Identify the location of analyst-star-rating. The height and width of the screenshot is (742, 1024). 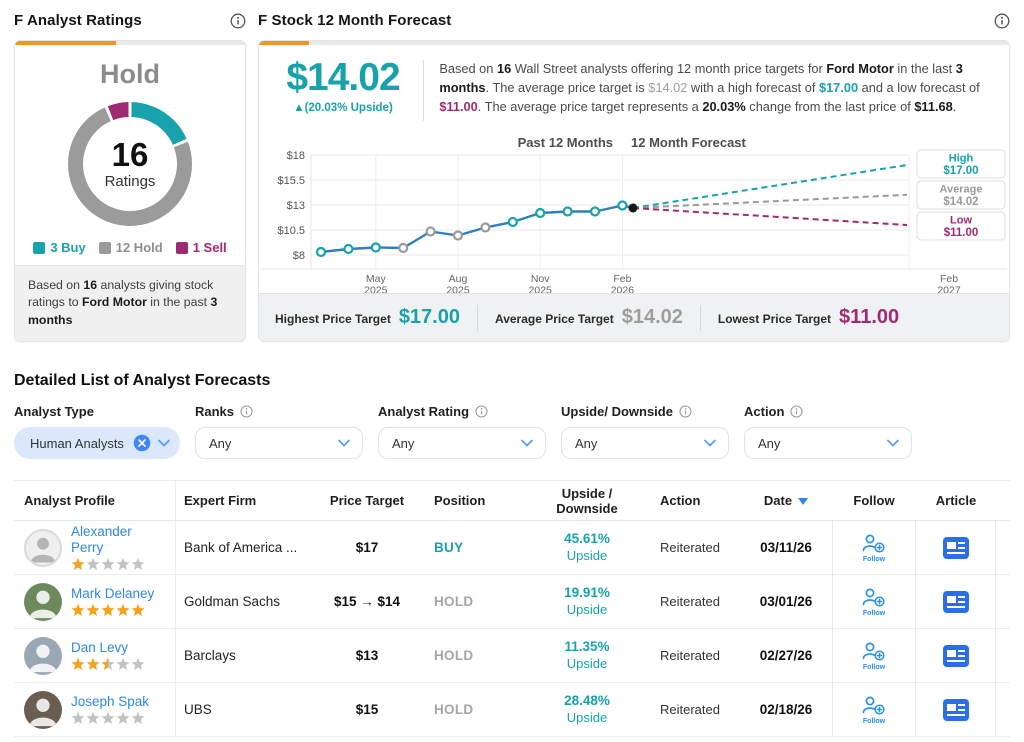
(119, 564).